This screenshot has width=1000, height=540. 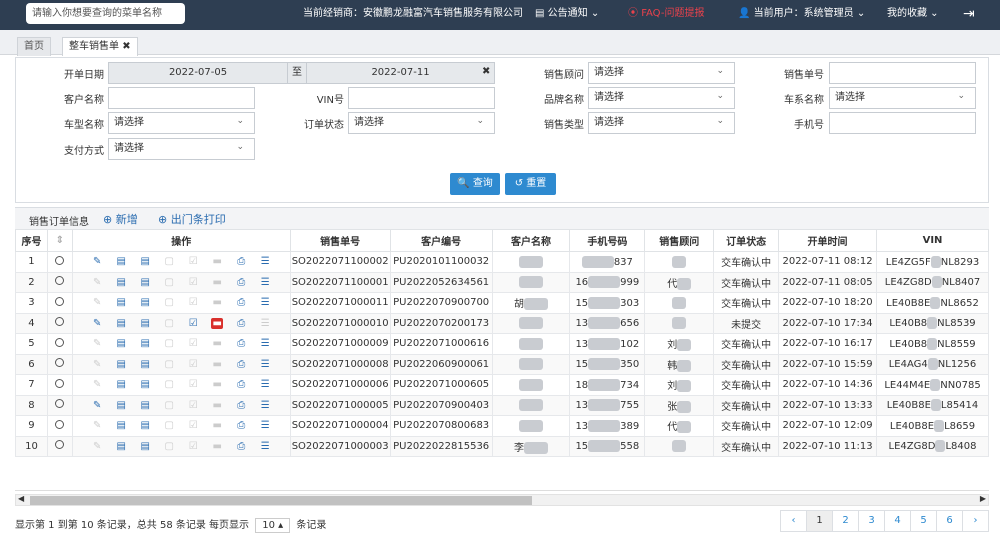 What do you see at coordinates (120, 219) in the screenshot?
I see `add-button: ⊕ 新增` at bounding box center [120, 219].